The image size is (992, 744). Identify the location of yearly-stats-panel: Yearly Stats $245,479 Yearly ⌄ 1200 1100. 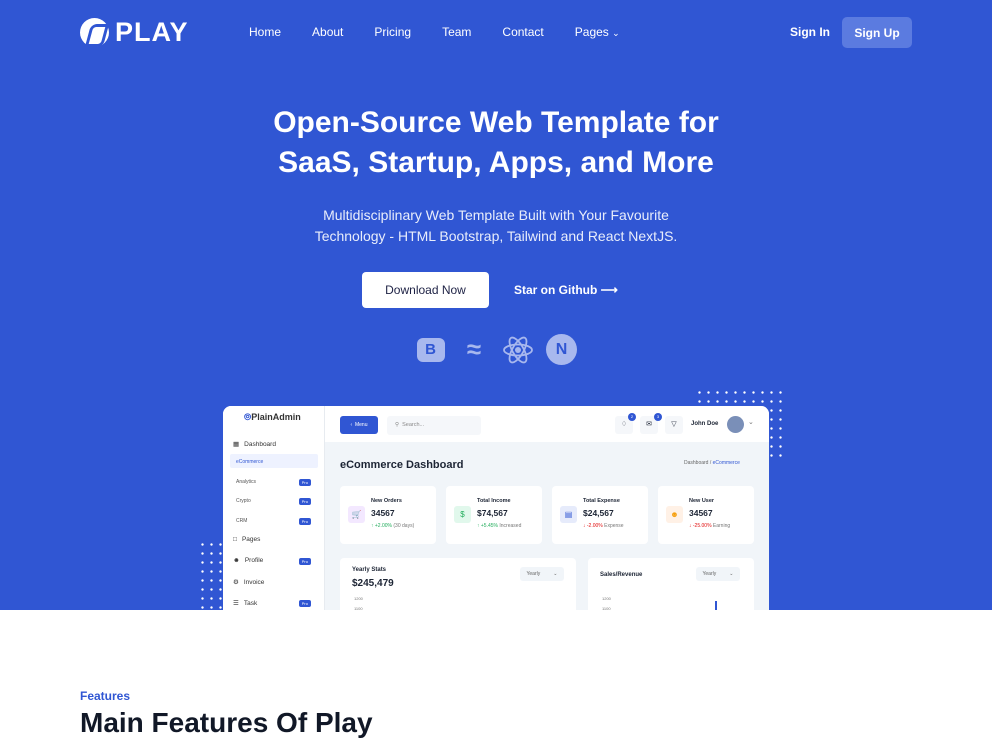
(458, 584).